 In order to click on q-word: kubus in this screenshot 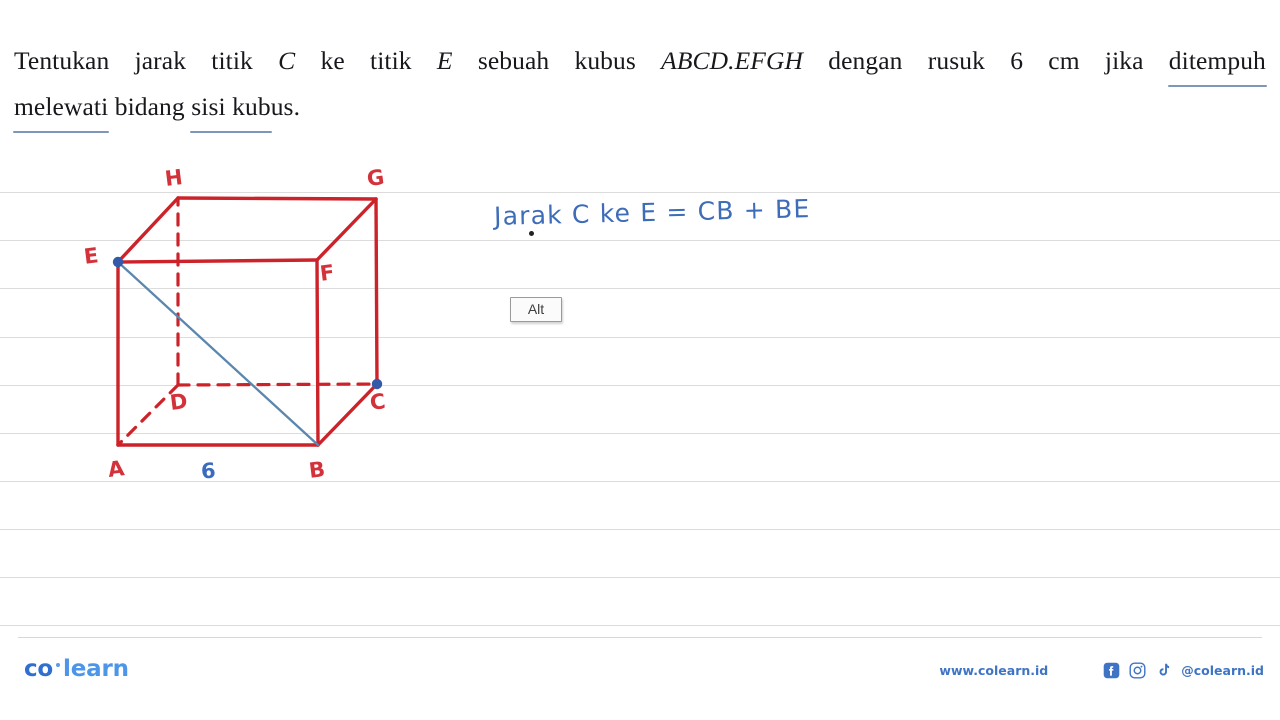, I will do `click(605, 60)`.